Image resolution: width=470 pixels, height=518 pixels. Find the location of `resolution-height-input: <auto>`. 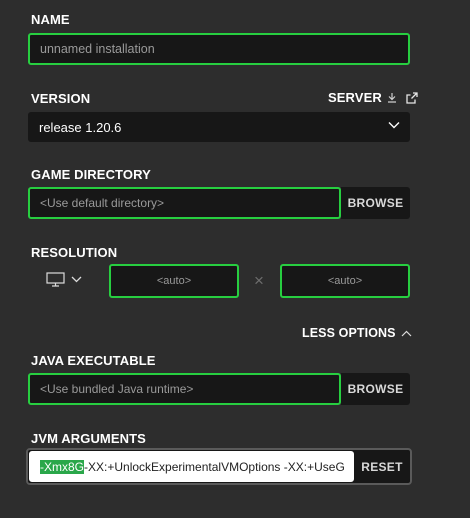

resolution-height-input: <auto> is located at coordinates (345, 281).